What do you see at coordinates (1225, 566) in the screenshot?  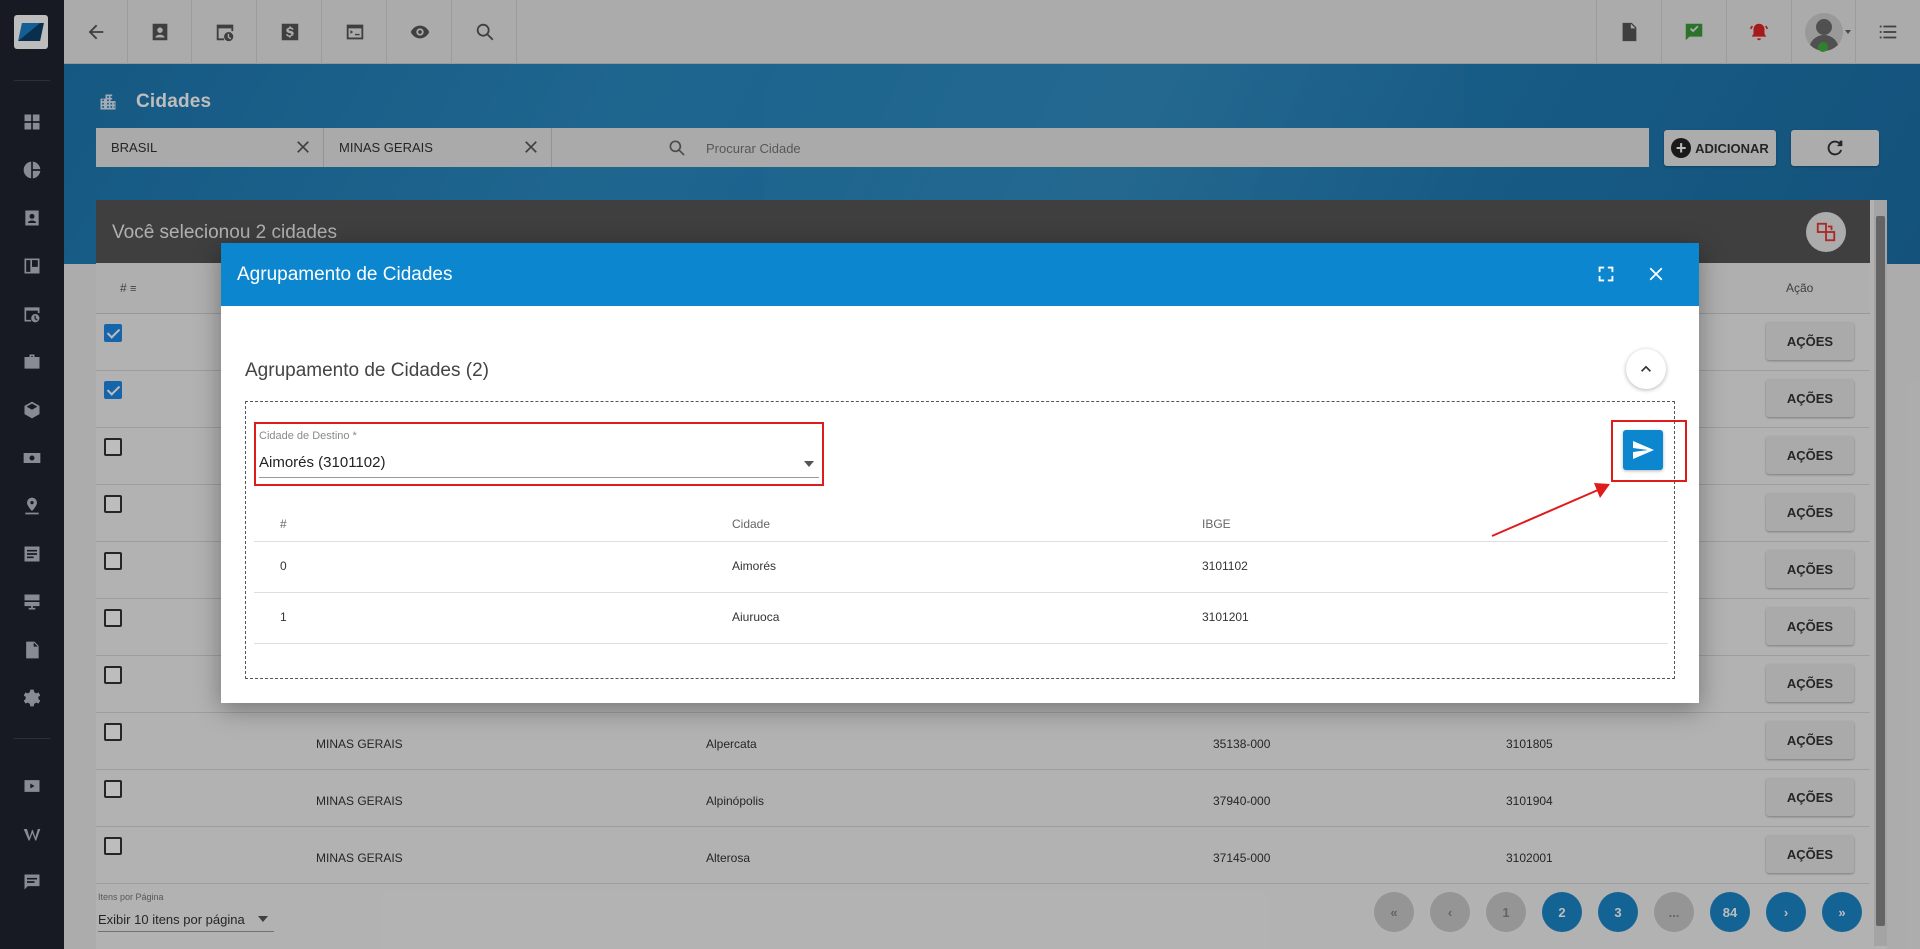 I see `row-ibge: 3101102` at bounding box center [1225, 566].